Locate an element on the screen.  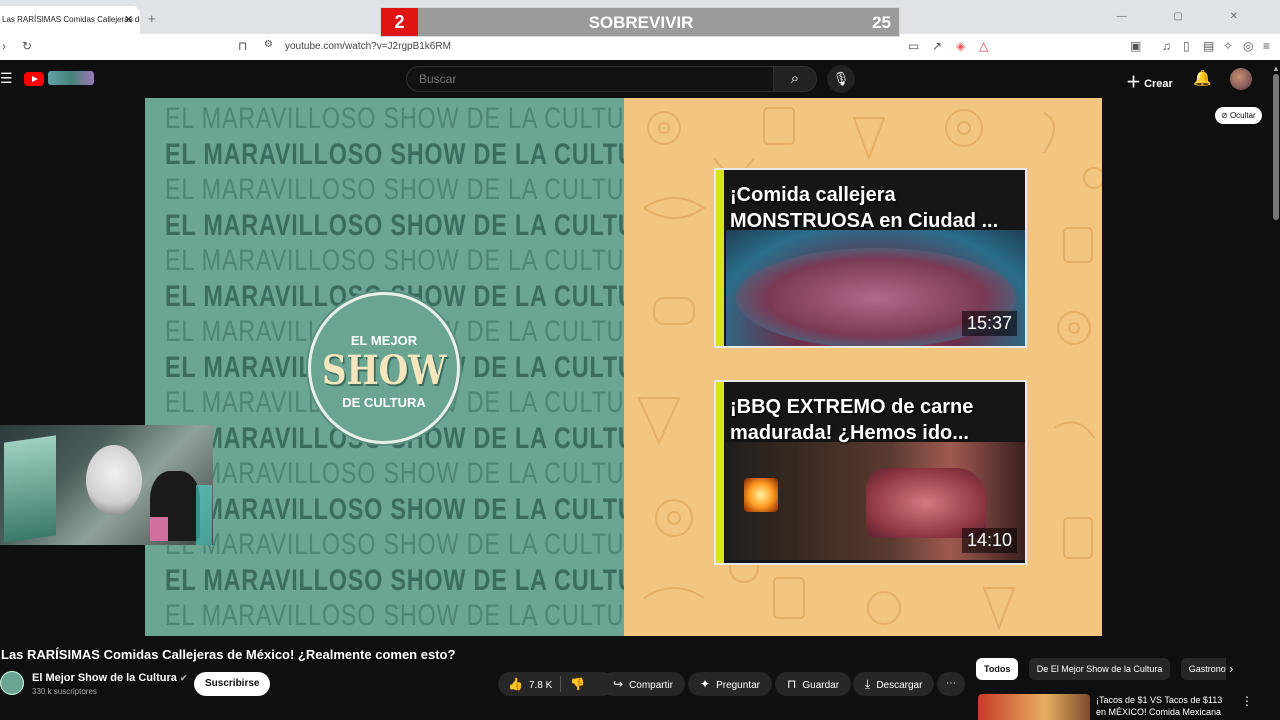
microphone-icon: 🎙 is located at coordinates (841, 78).